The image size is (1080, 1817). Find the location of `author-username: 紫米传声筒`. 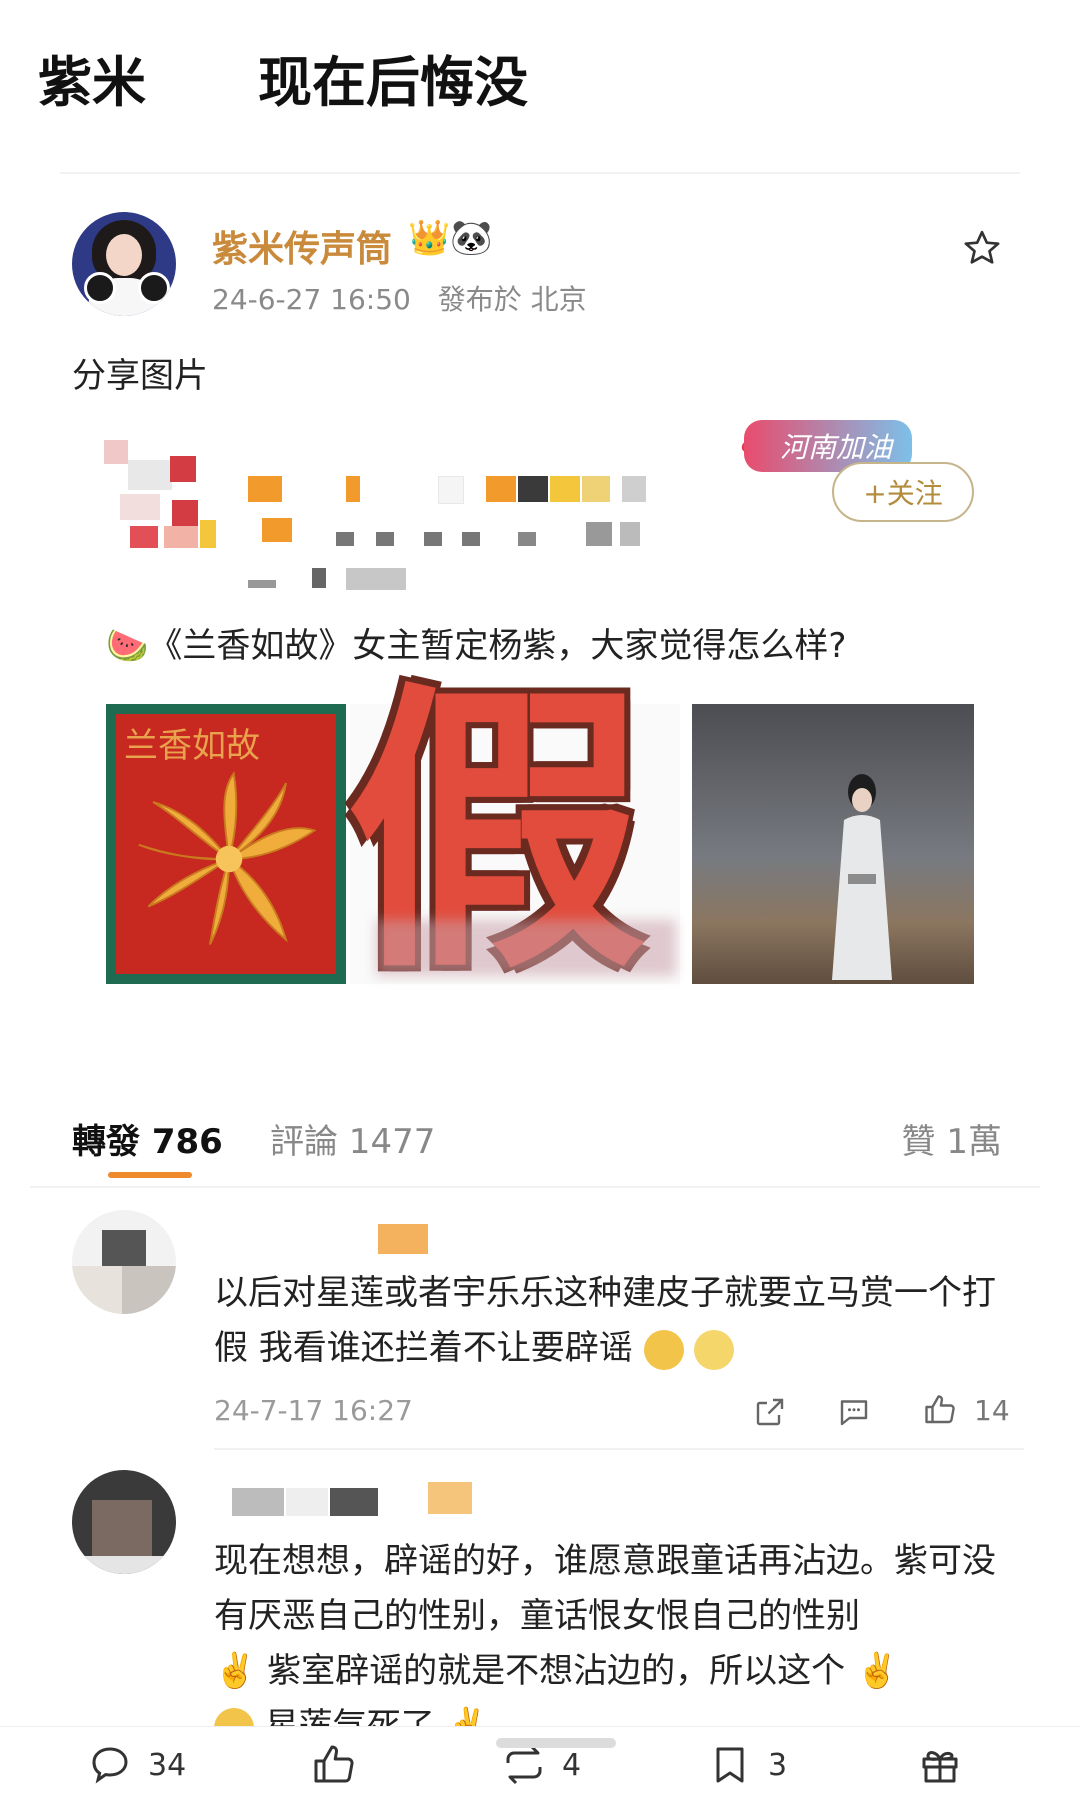

author-username: 紫米传声筒 is located at coordinates (302, 246).